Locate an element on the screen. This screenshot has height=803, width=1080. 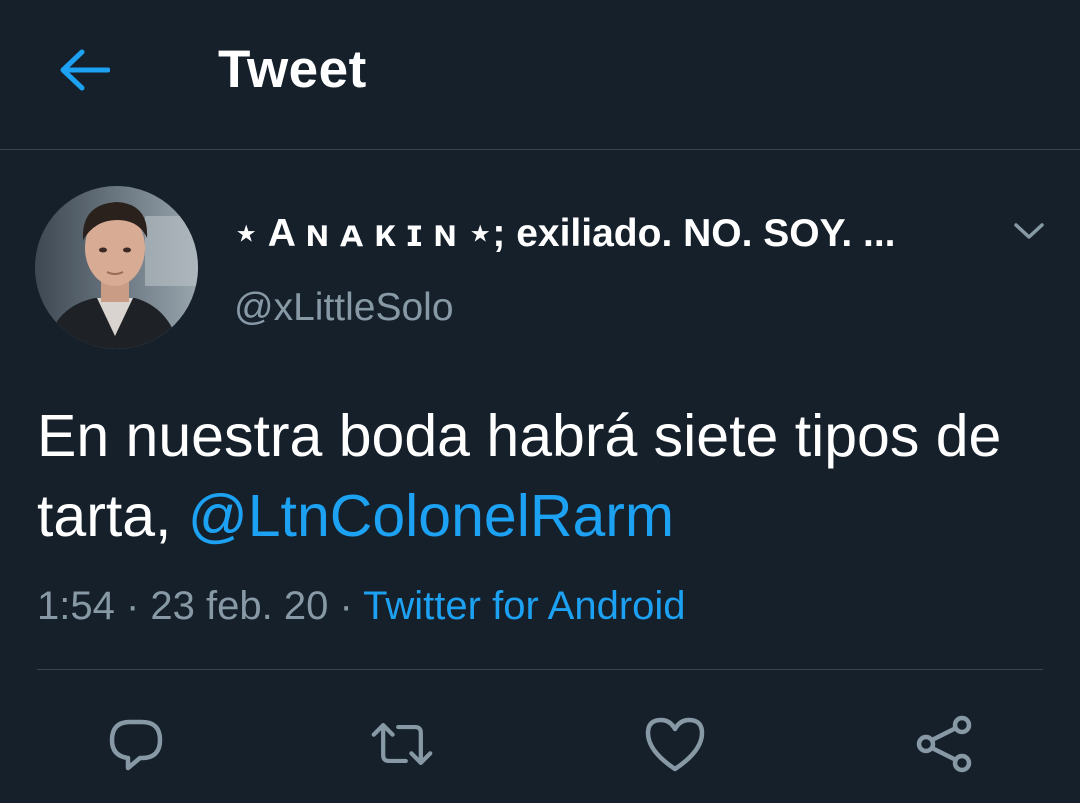
reply-button is located at coordinates (136, 744).